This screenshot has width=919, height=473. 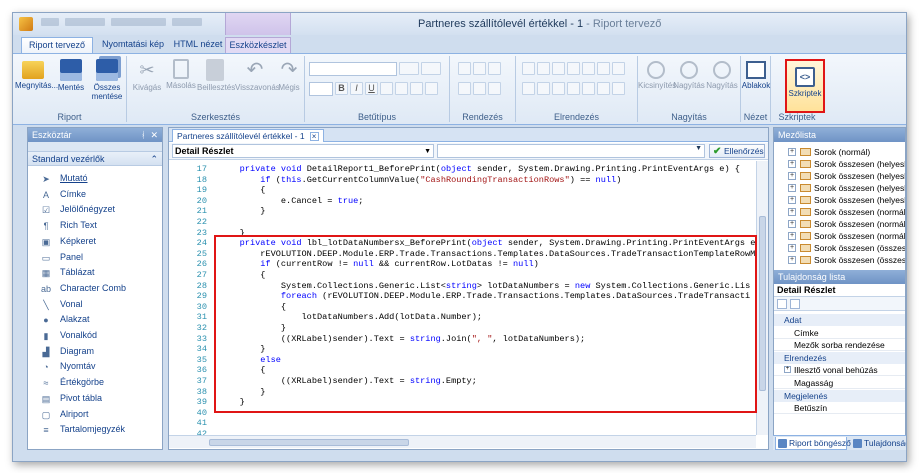 What do you see at coordinates (95, 209) in the screenshot?
I see `toolbox-item: ☑ Jelölőnégyzet` at bounding box center [95, 209].